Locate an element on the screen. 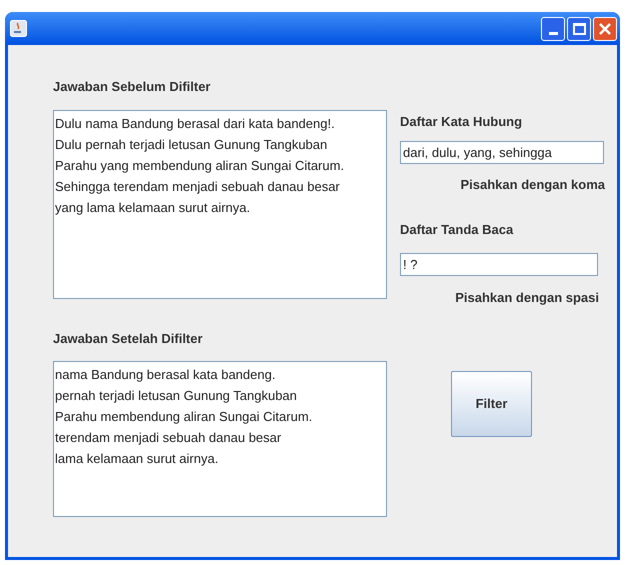  maximize-icon is located at coordinates (579, 28).